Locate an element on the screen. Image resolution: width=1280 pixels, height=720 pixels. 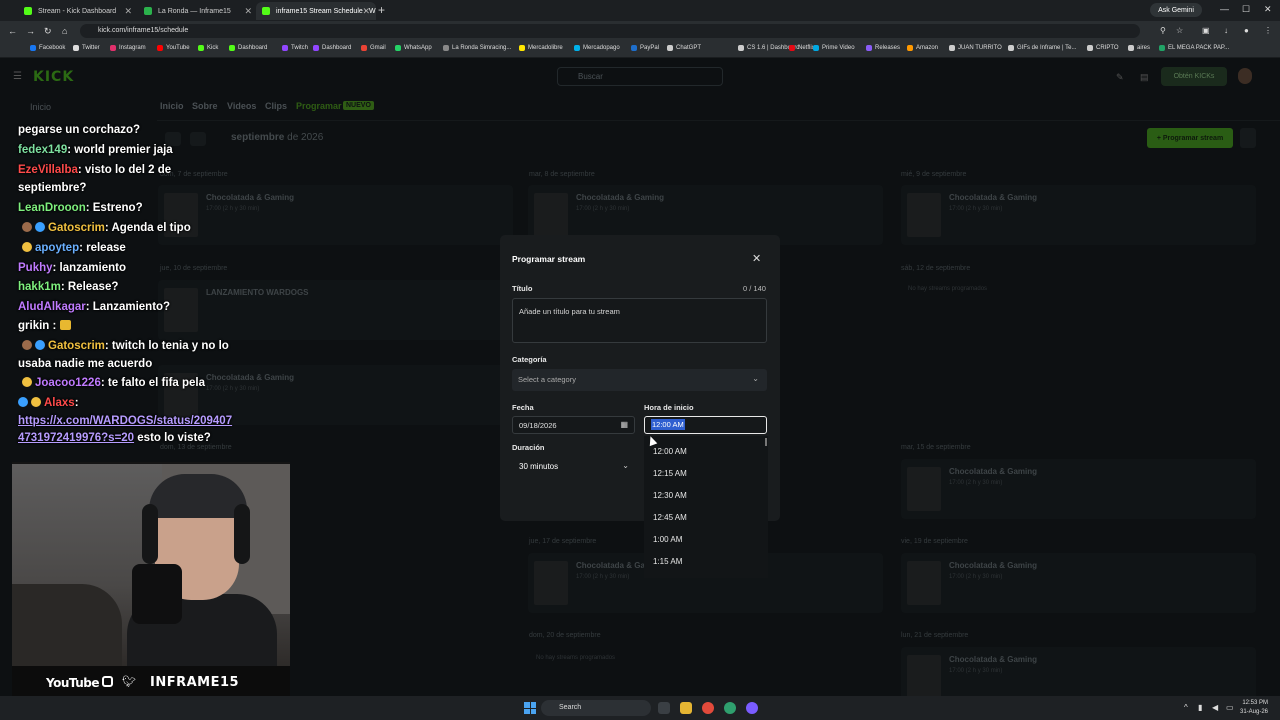
duration-select: 30 minutos ⌄ is located at coordinates (573, 467).